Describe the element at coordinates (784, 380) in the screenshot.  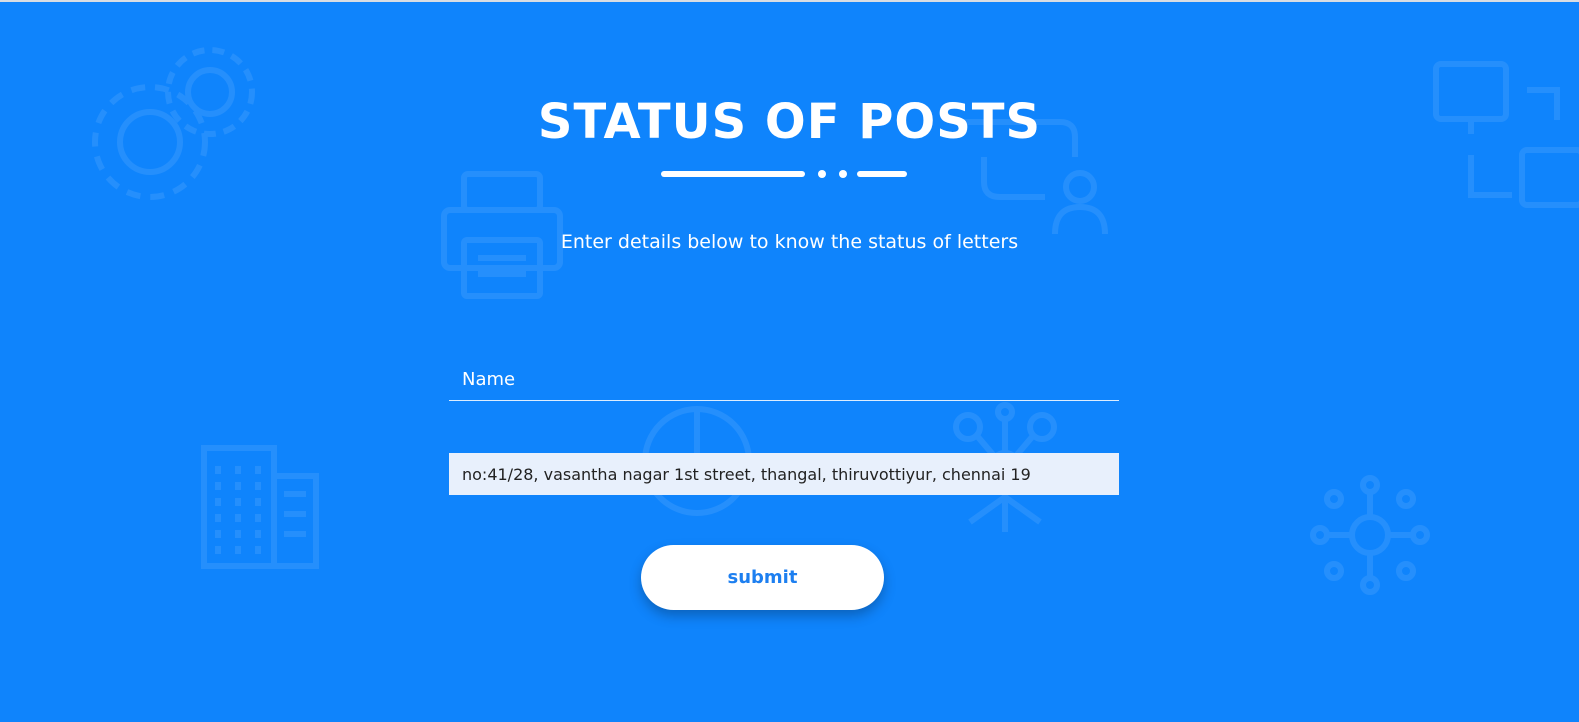
I see `name-input` at that location.